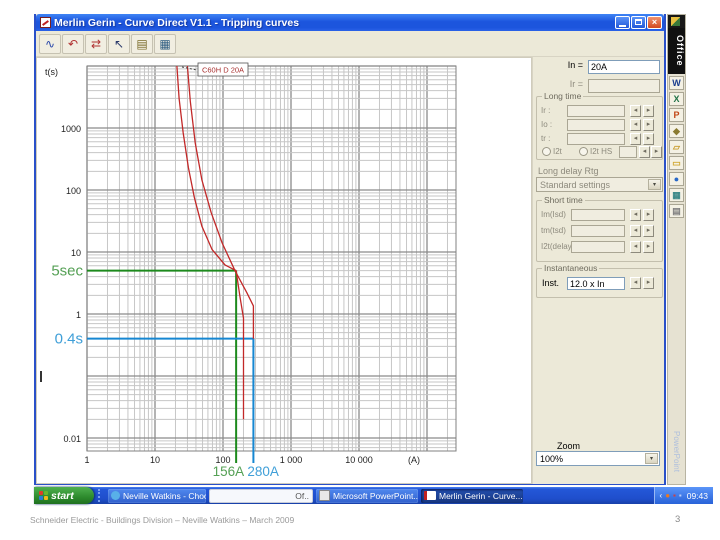  Describe the element at coordinates (583, 151) in the screenshot. I see `i2t-hs-radio` at that location.